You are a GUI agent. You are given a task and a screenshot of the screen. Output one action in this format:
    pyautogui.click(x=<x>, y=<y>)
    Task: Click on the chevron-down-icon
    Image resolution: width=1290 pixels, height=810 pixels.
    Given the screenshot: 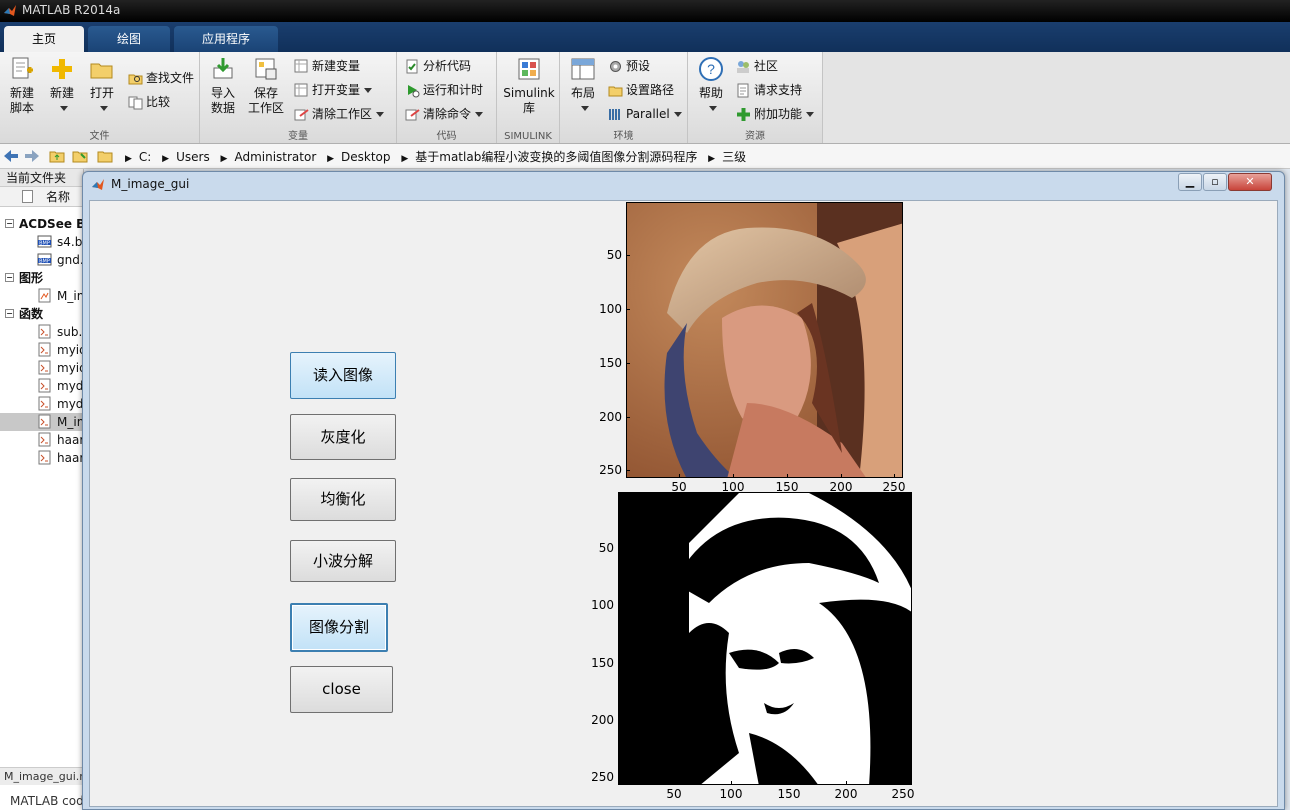 What is the action you would take?
    pyautogui.click(x=810, y=114)
    